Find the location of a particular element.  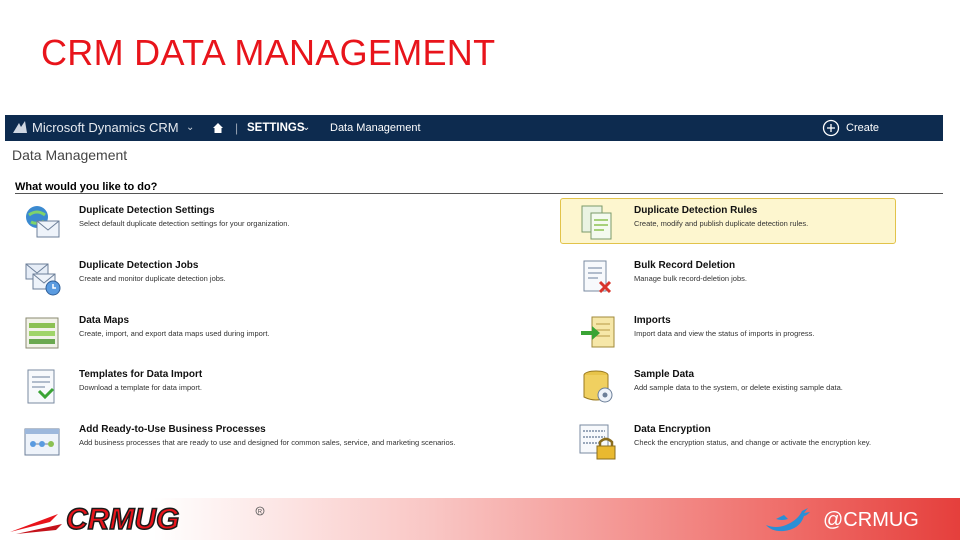

svg-text: R is located at coordinates (260, 513).